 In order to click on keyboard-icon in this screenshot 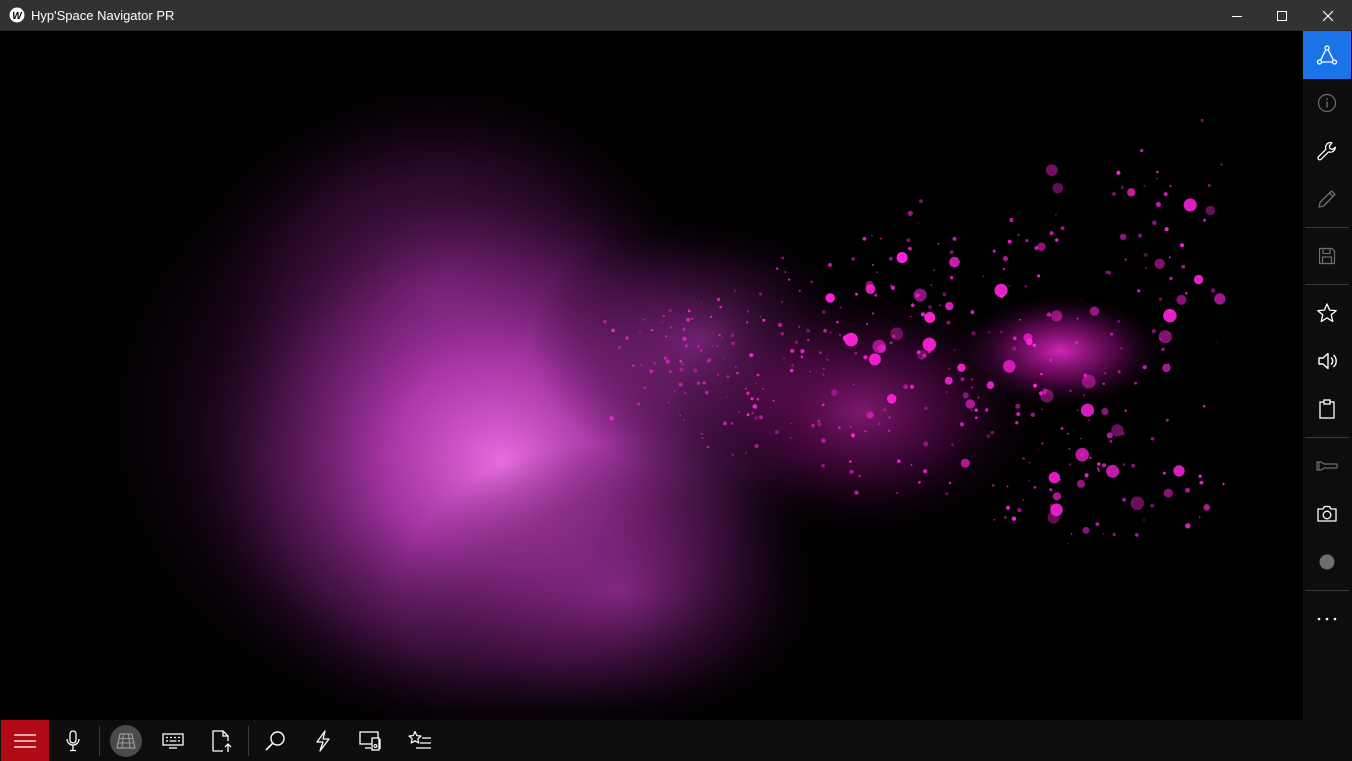, I will do `click(173, 740)`.